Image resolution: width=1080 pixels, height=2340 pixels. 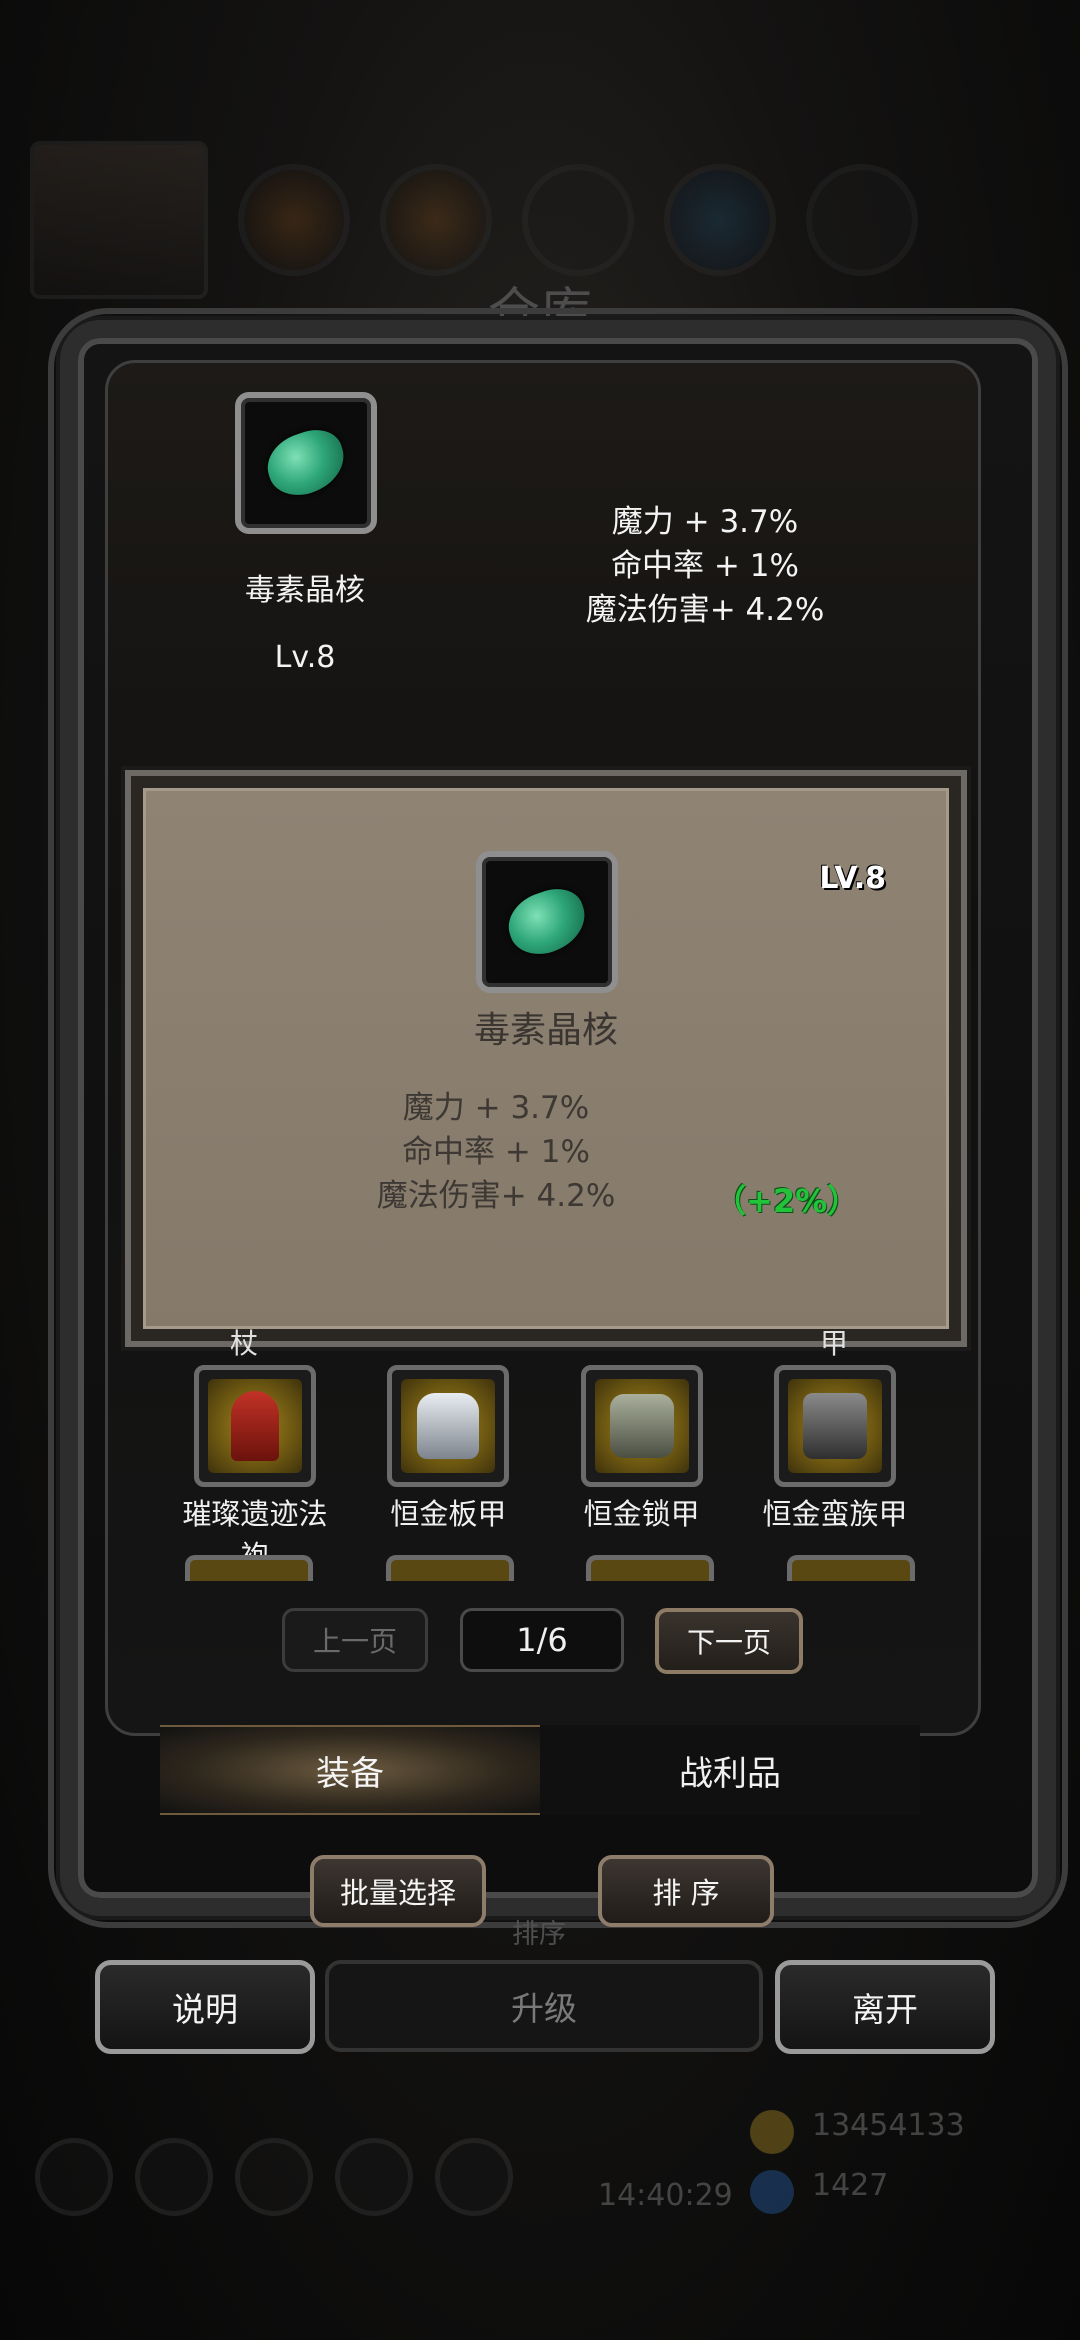 I want to click on plate-armor-icon, so click(x=448, y=1426).